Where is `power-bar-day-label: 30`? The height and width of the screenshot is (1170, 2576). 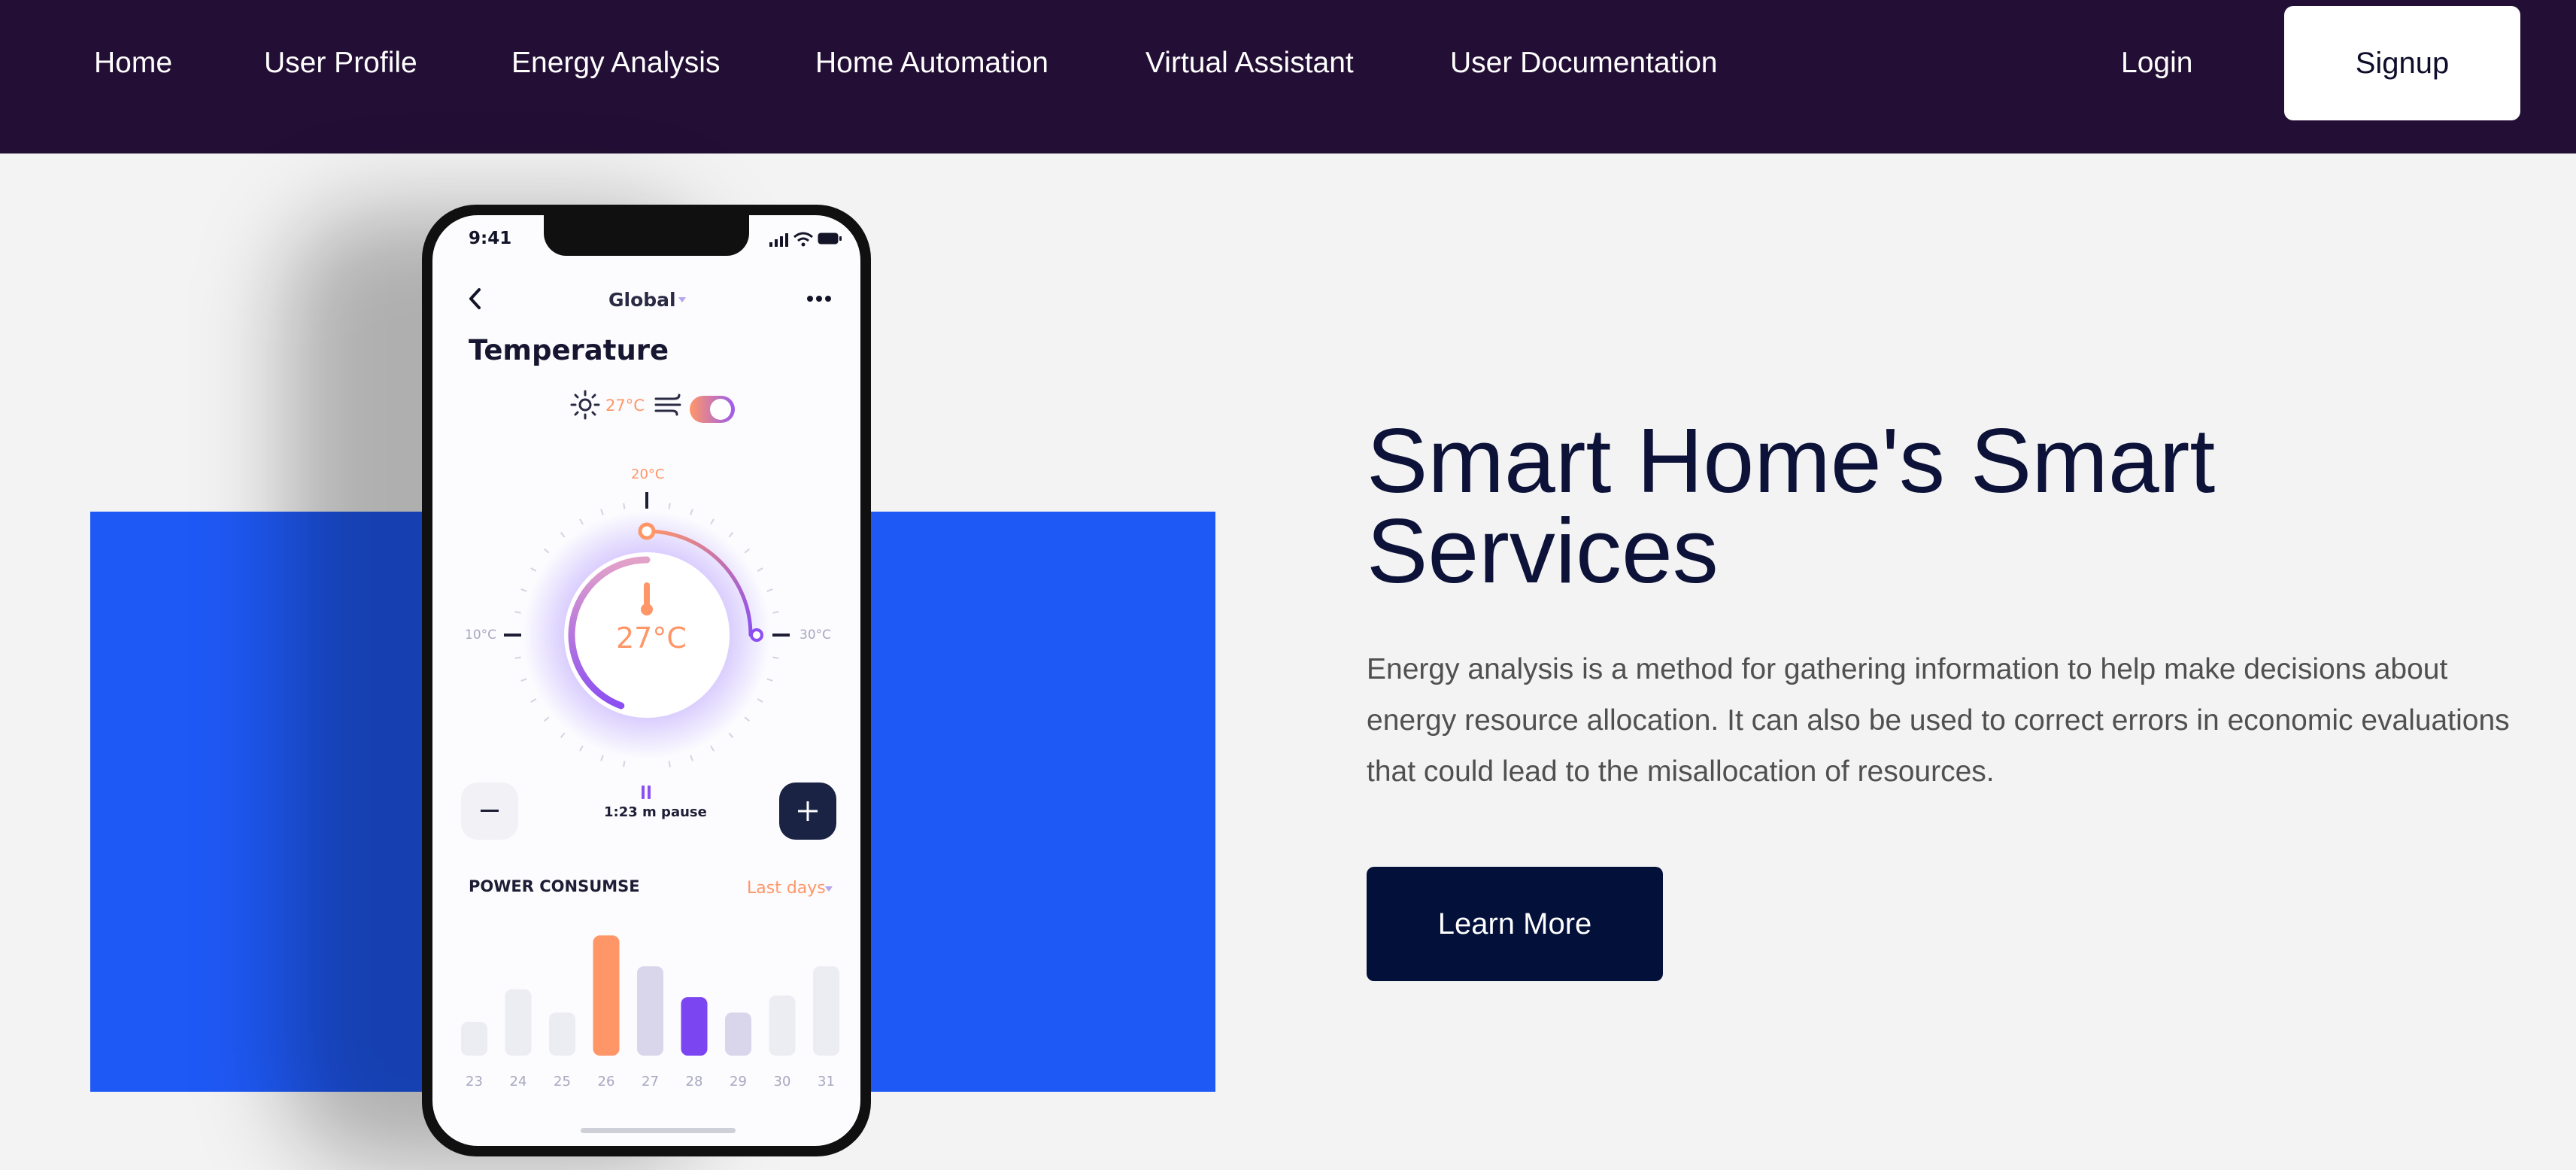
power-bar-day-label: 30 is located at coordinates (782, 1081).